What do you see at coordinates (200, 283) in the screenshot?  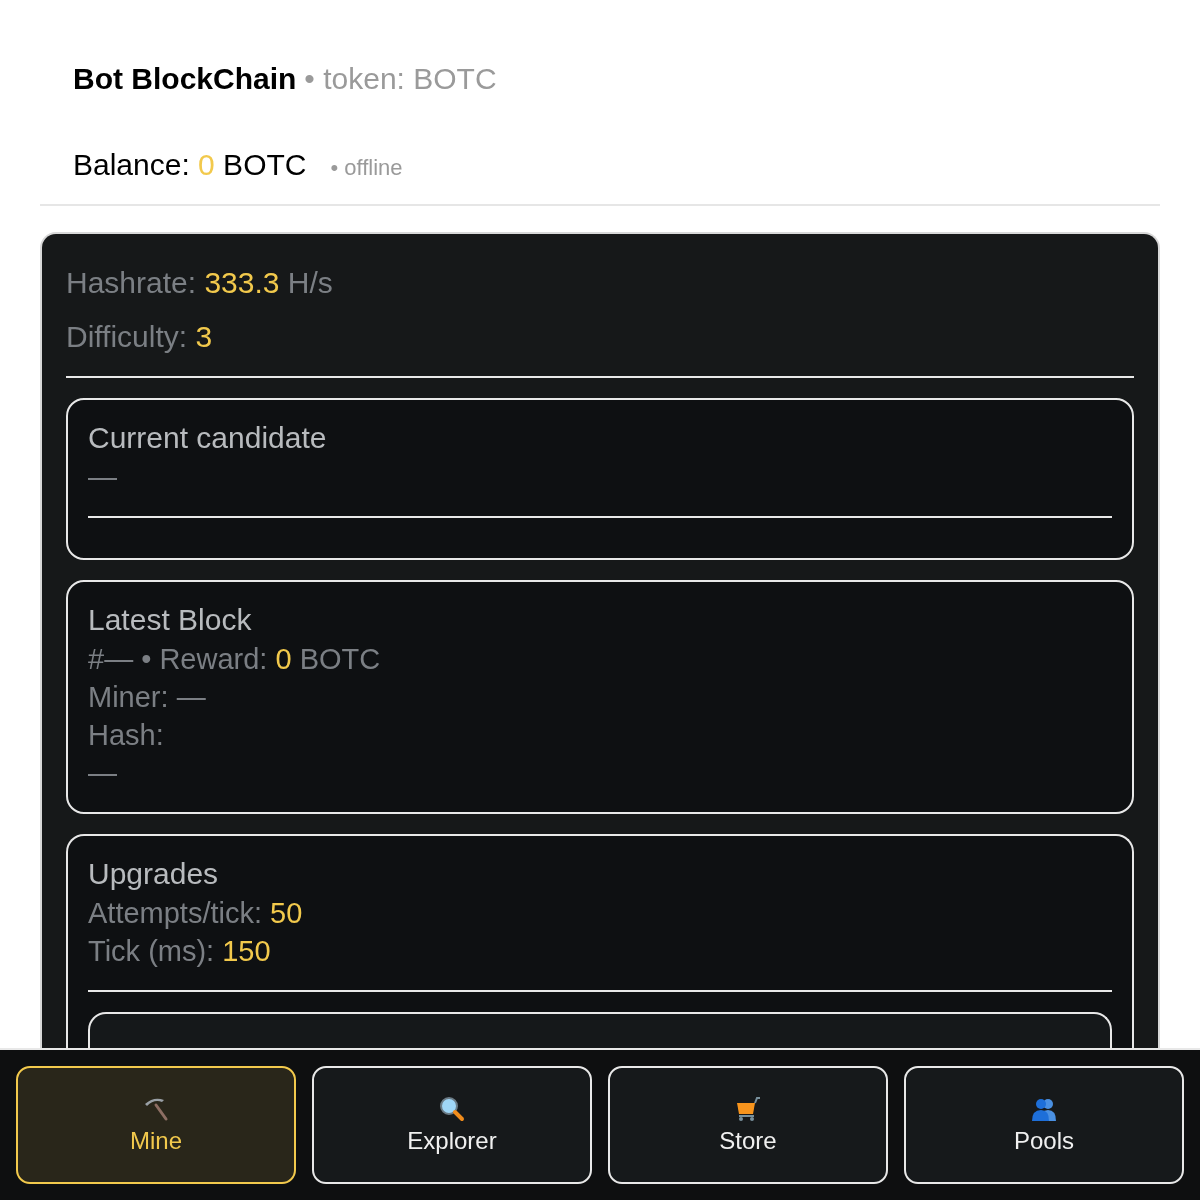 I see `stat-text: Hashrate: 333.3 H/s` at bounding box center [200, 283].